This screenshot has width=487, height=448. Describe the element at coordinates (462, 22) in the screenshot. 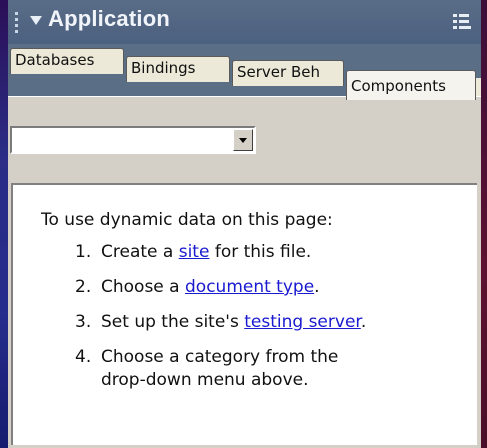

I see `panel-options-menu-icon` at that location.